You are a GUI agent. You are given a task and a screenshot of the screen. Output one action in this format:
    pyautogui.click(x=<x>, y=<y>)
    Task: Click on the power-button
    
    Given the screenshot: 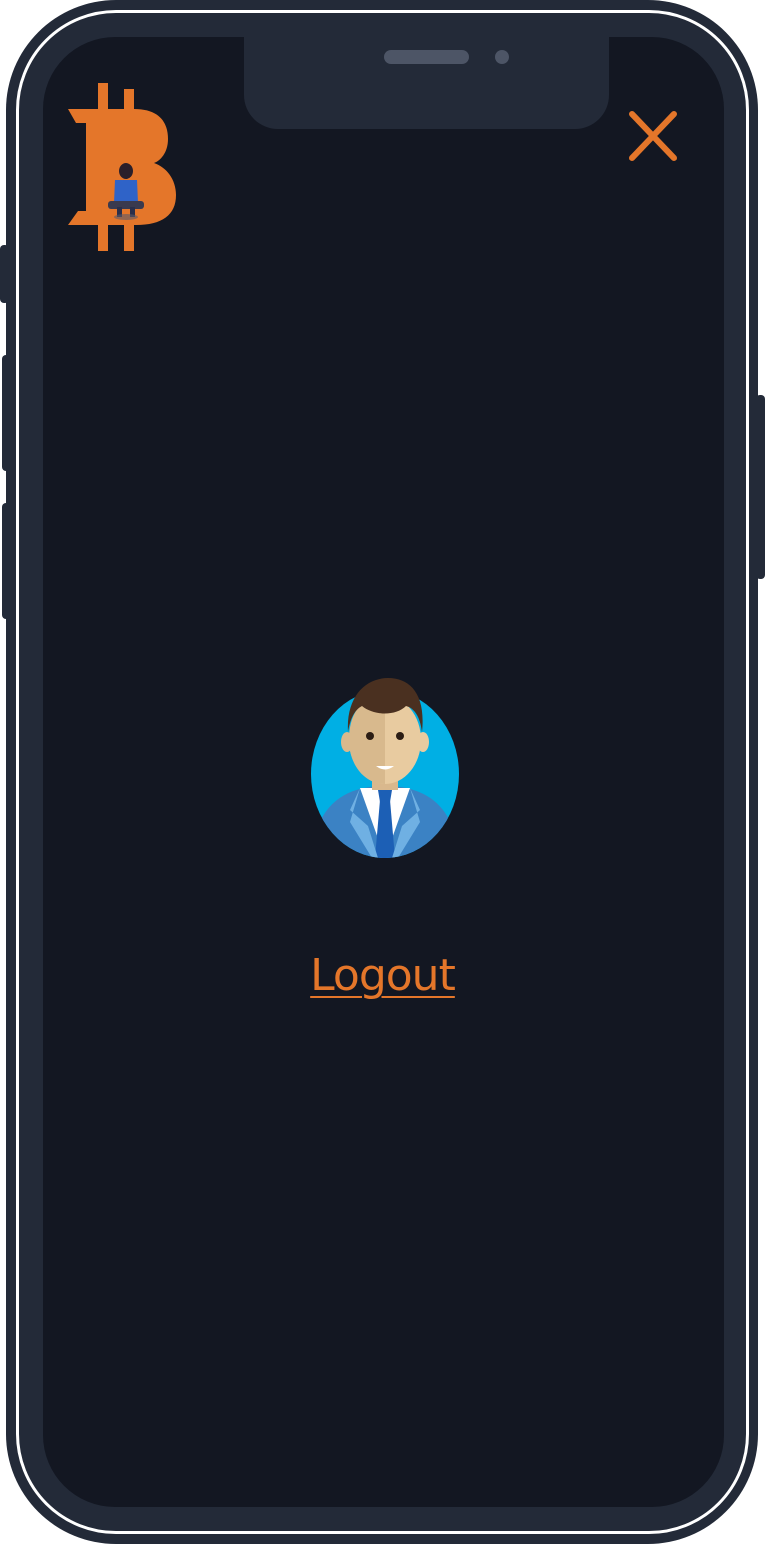 What is the action you would take?
    pyautogui.click(x=760, y=487)
    